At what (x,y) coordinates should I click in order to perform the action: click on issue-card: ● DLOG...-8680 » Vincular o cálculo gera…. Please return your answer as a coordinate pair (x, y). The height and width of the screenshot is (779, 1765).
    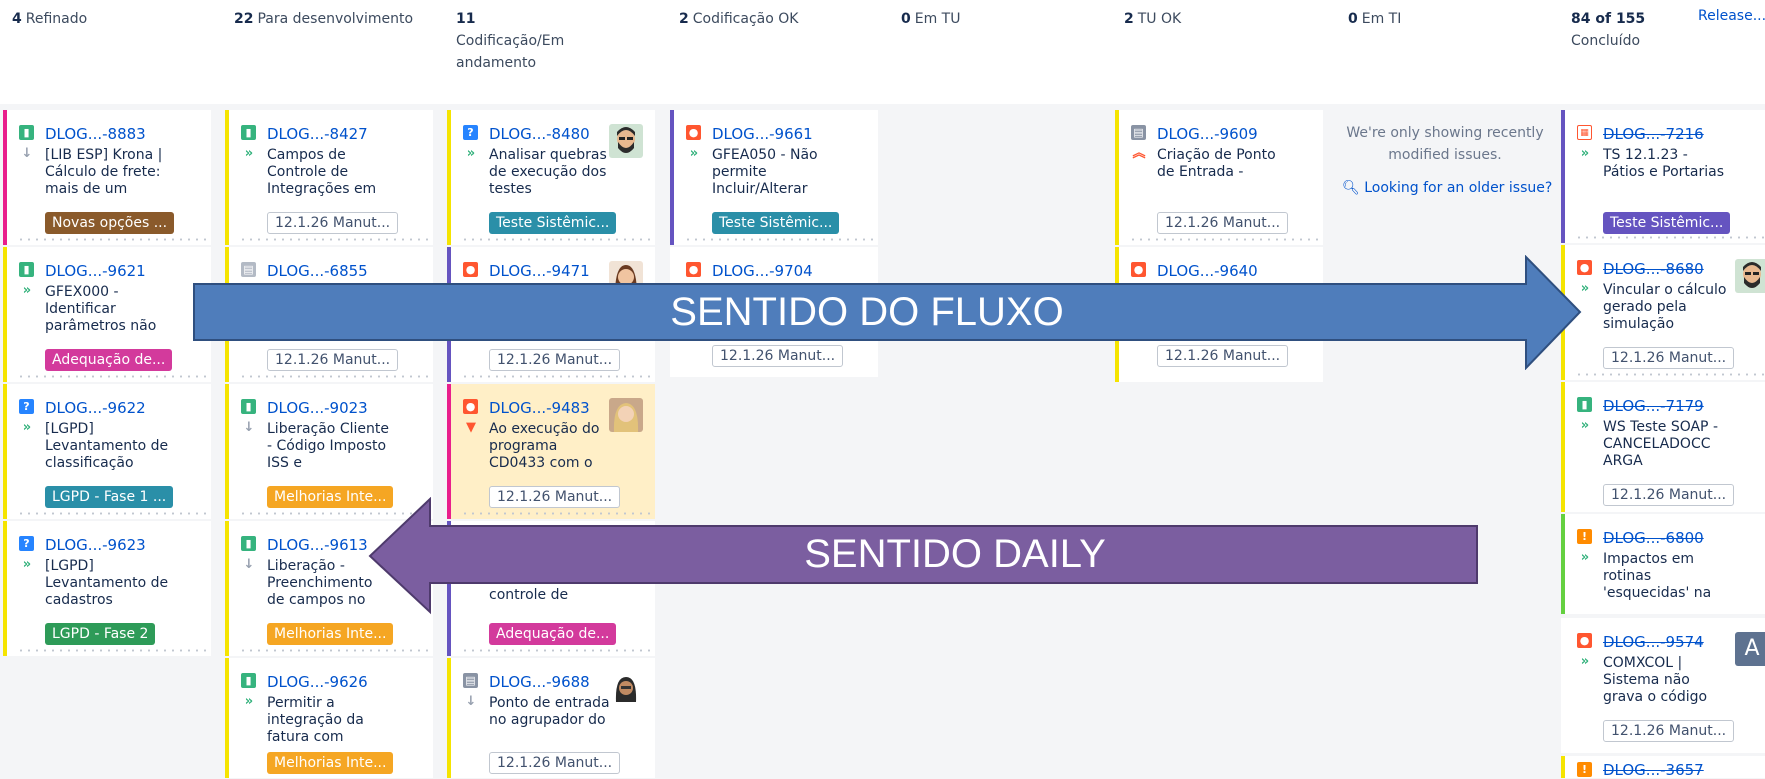
    Looking at the image, I should click on (1663, 312).